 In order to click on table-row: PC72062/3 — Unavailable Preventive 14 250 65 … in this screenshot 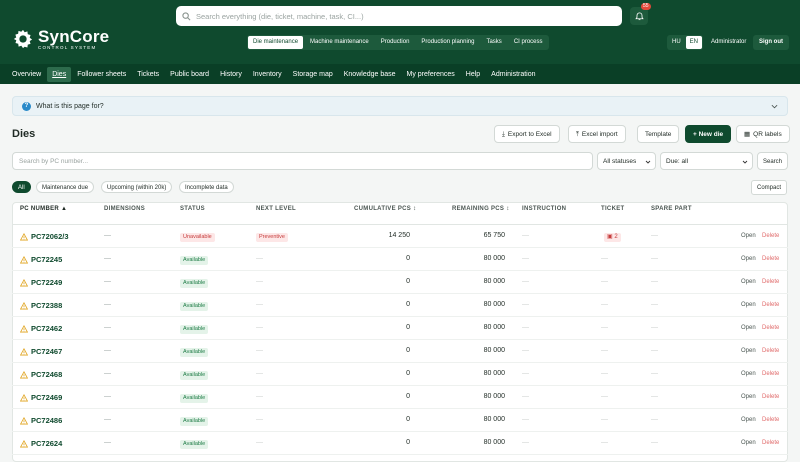, I will do `click(400, 236)`.